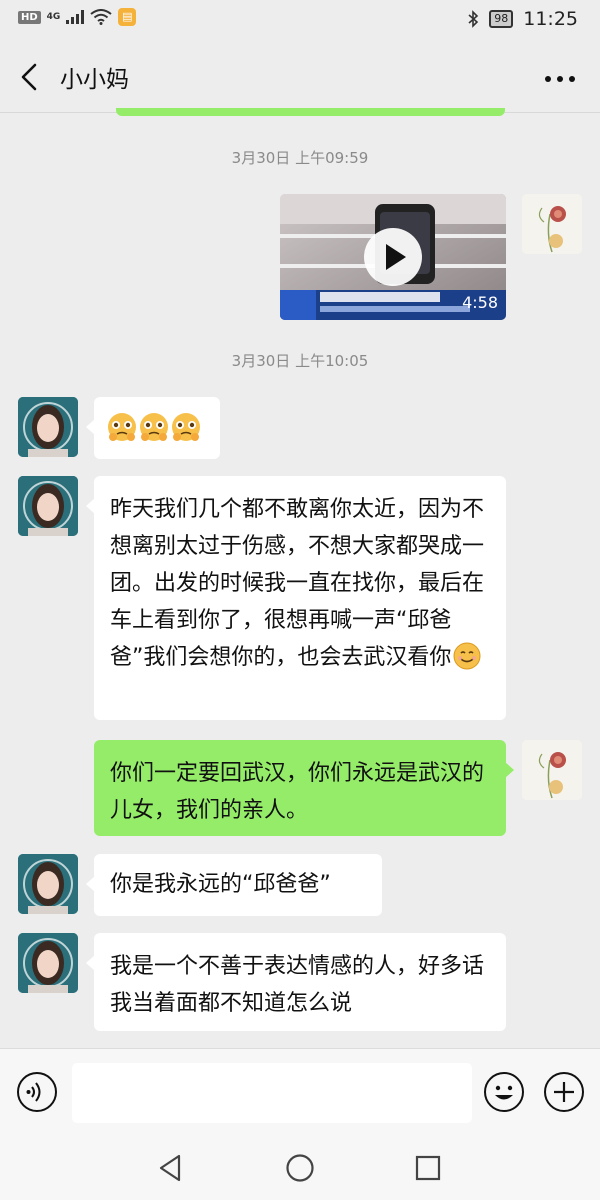 The width and height of the screenshot is (600, 1200). I want to click on chat-title: 小小妈, so click(94, 80).